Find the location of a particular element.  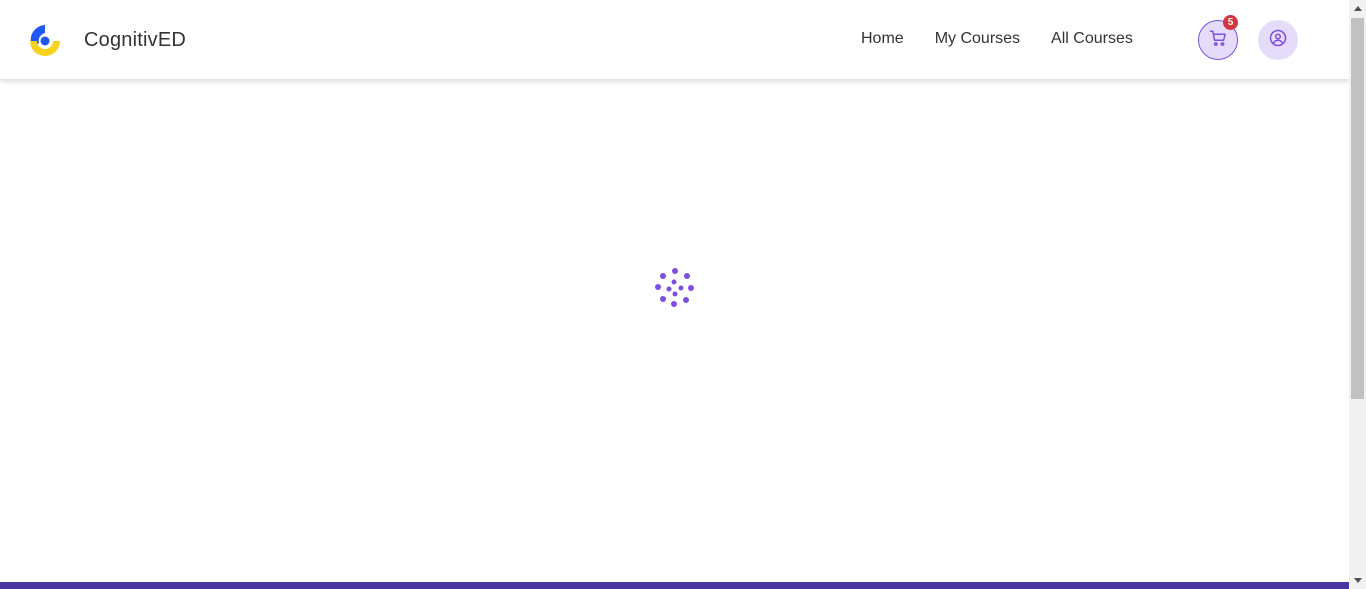

user-circle-icon is located at coordinates (1278, 40).